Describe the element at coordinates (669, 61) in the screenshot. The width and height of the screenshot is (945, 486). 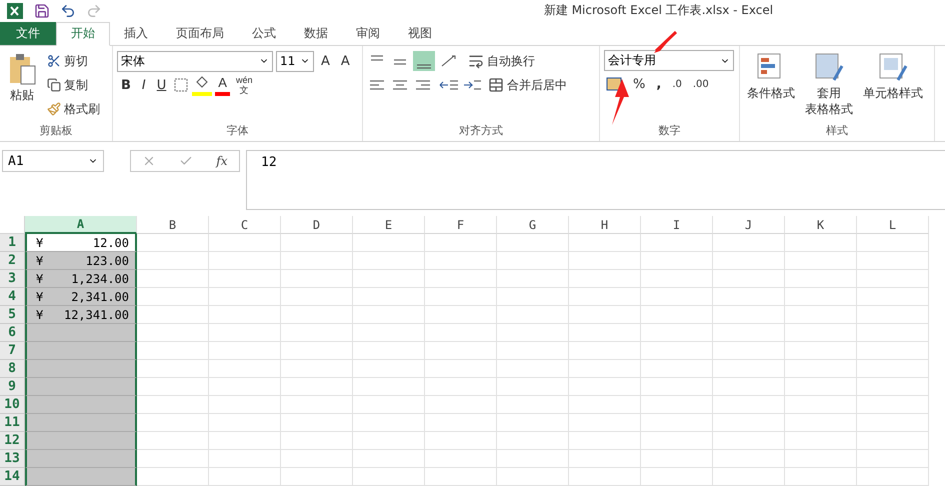
I see `number-format-dropdown: 会计专用` at that location.